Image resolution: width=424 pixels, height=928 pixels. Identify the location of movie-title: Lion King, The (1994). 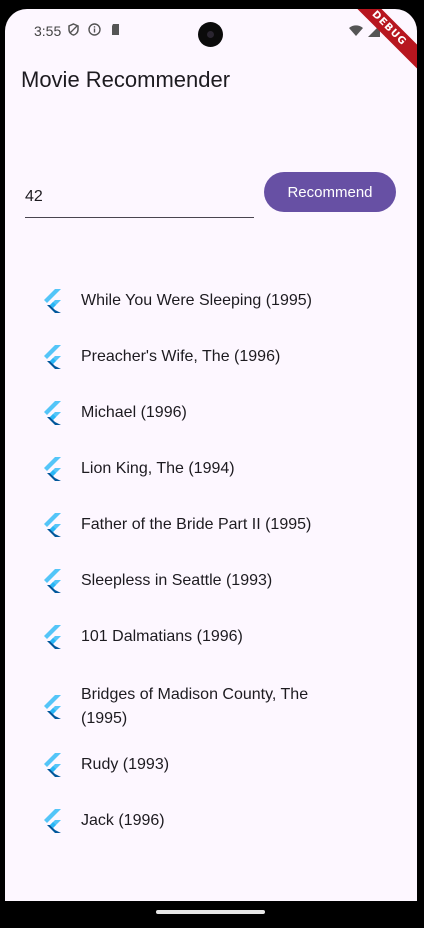
(158, 468).